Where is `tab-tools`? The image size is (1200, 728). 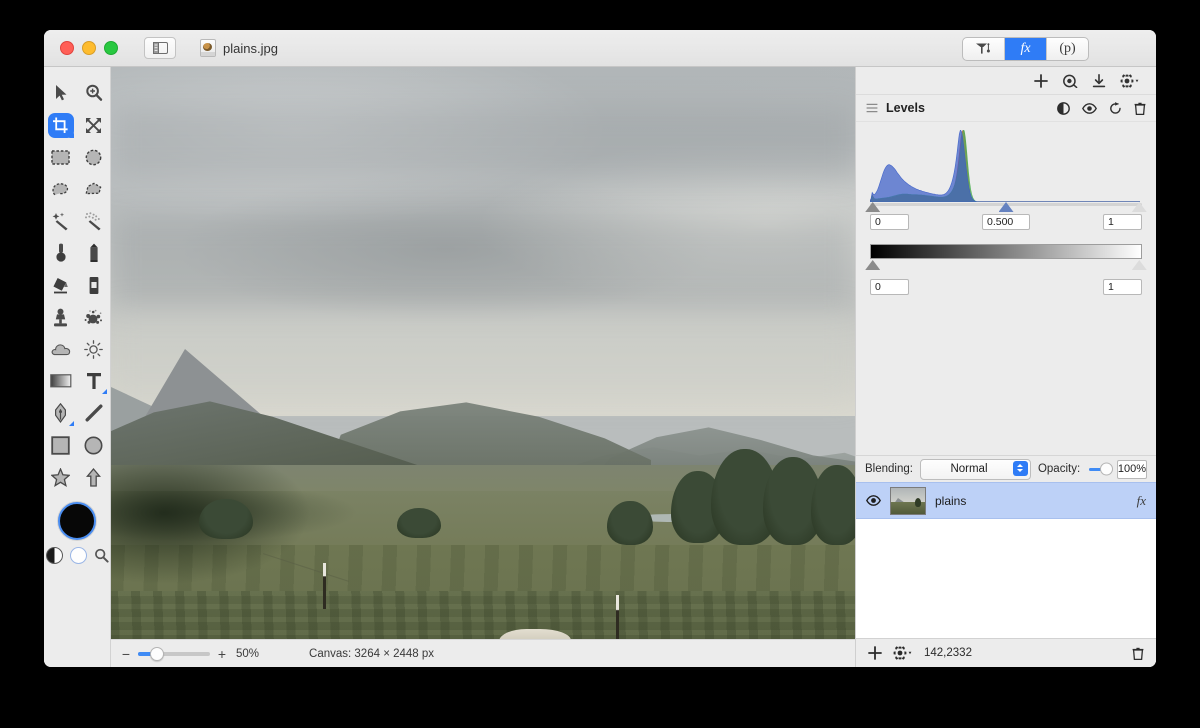 tab-tools is located at coordinates (984, 49).